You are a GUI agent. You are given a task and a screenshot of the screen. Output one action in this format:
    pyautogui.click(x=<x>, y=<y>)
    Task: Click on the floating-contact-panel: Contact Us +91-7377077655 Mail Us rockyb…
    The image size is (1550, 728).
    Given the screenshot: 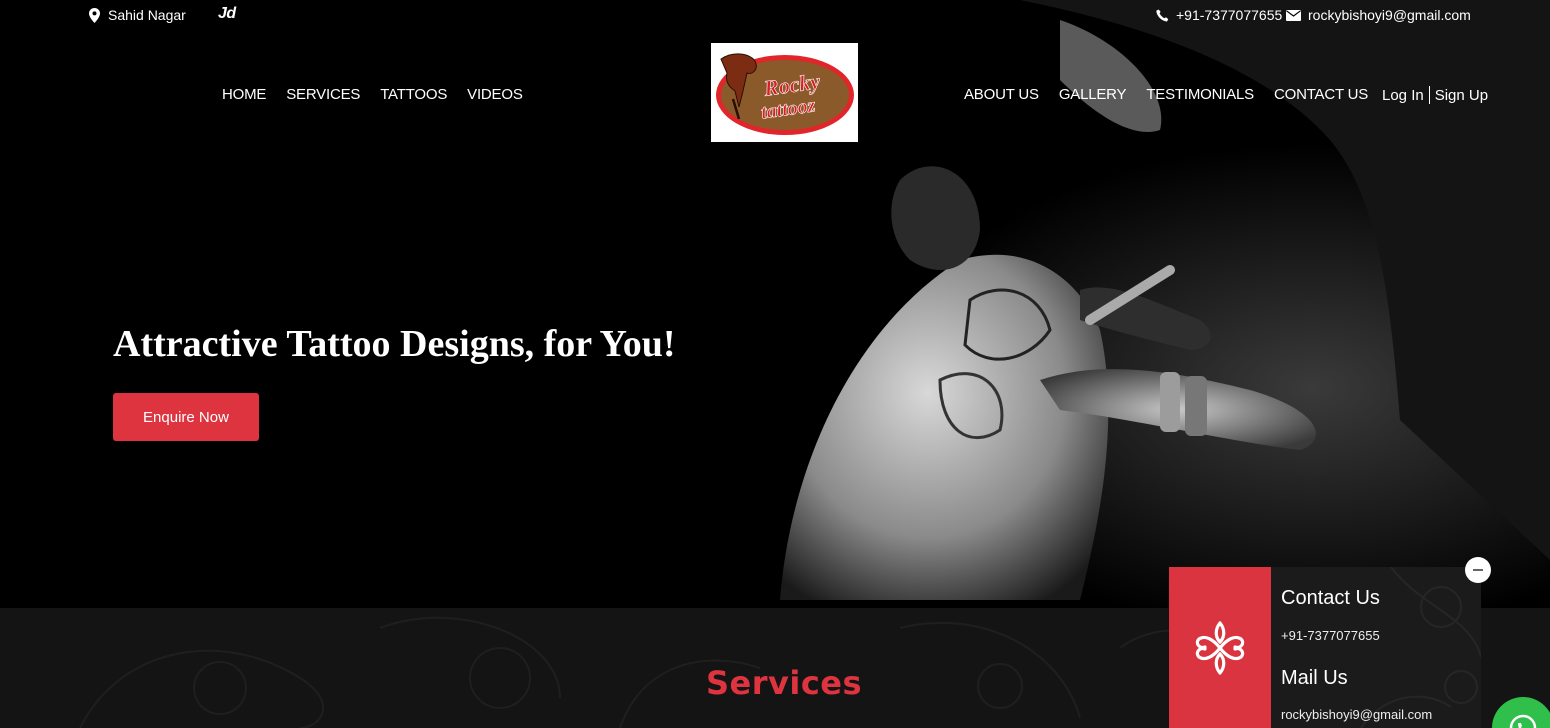 What is the action you would take?
    pyautogui.click(x=1325, y=647)
    